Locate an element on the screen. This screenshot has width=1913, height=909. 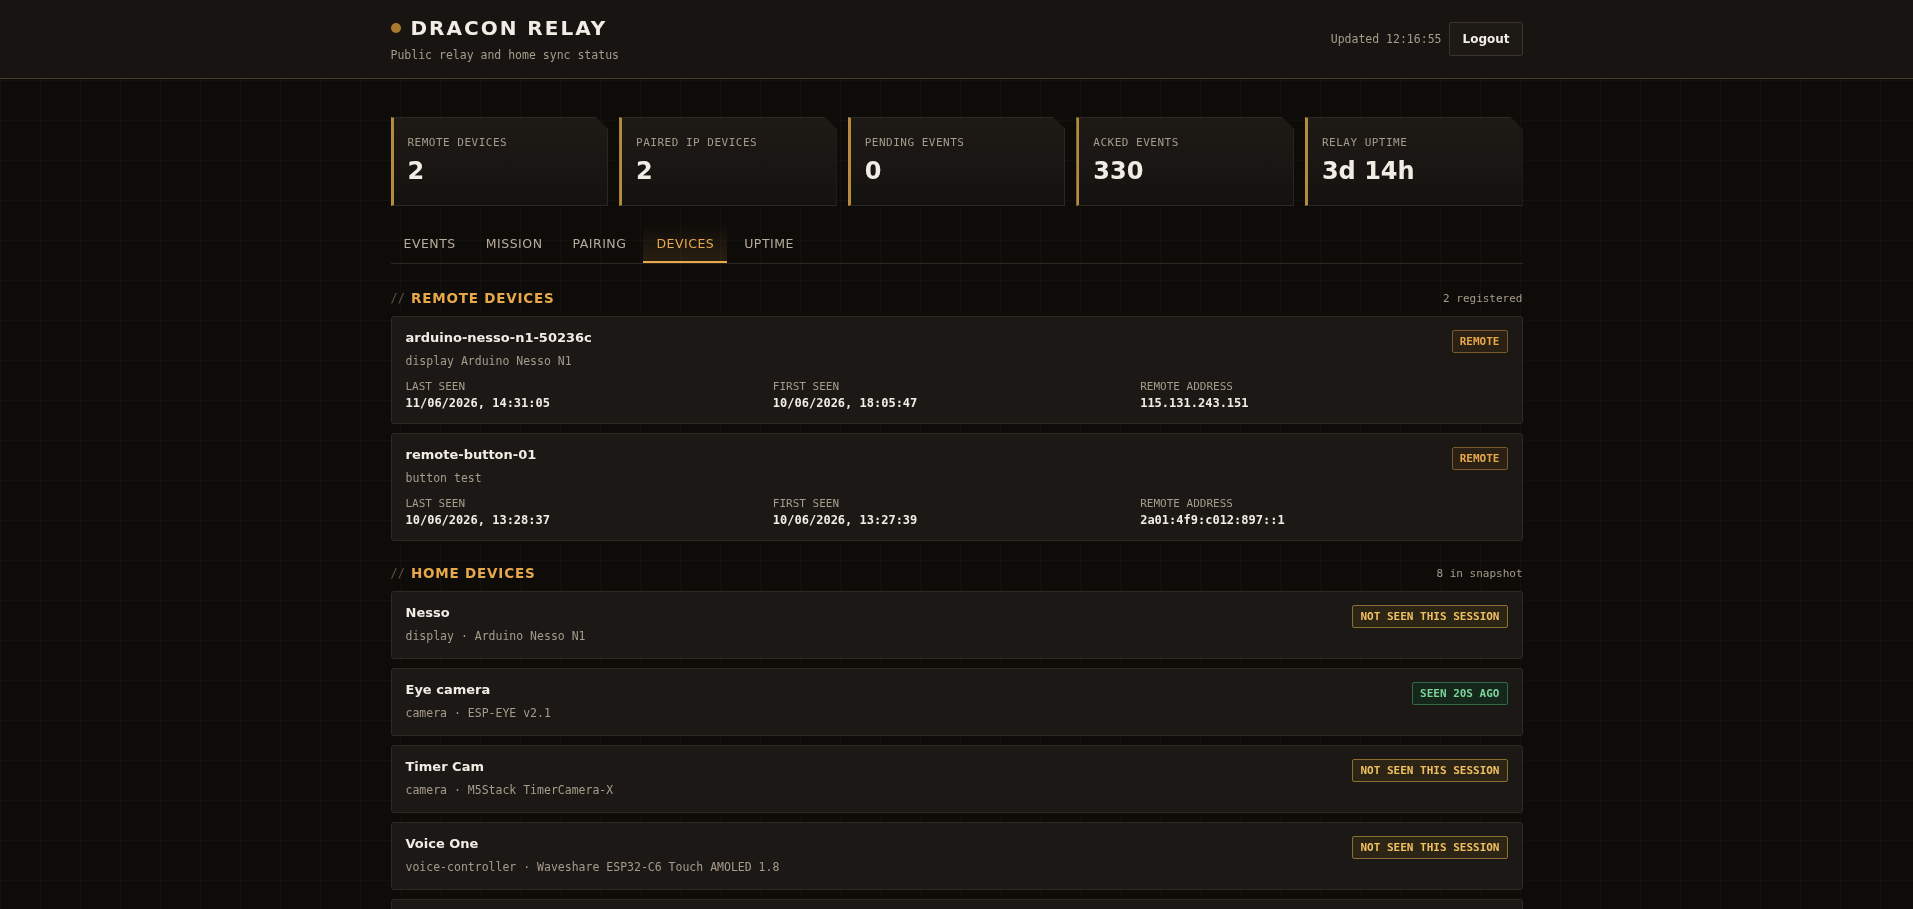
device-name: arduino-nesso-n1-50236c is located at coordinates (498, 337).